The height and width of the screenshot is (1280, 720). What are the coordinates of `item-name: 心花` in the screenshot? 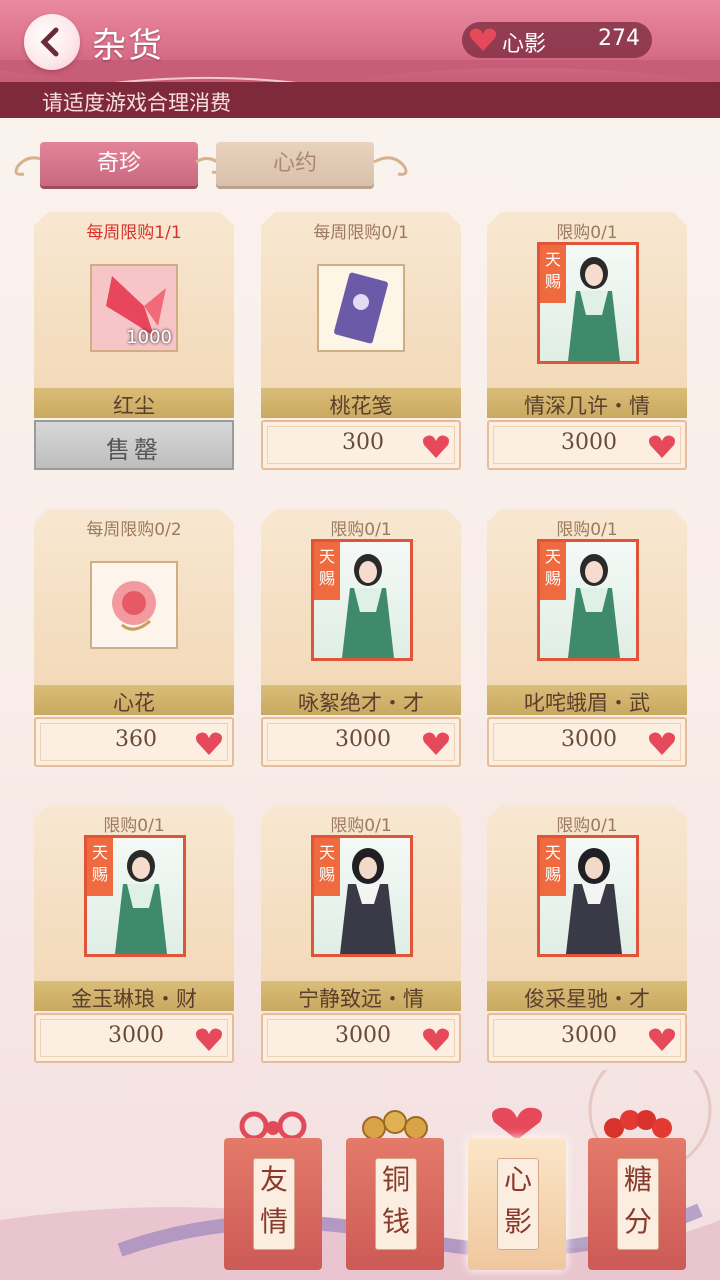 It's located at (134, 703).